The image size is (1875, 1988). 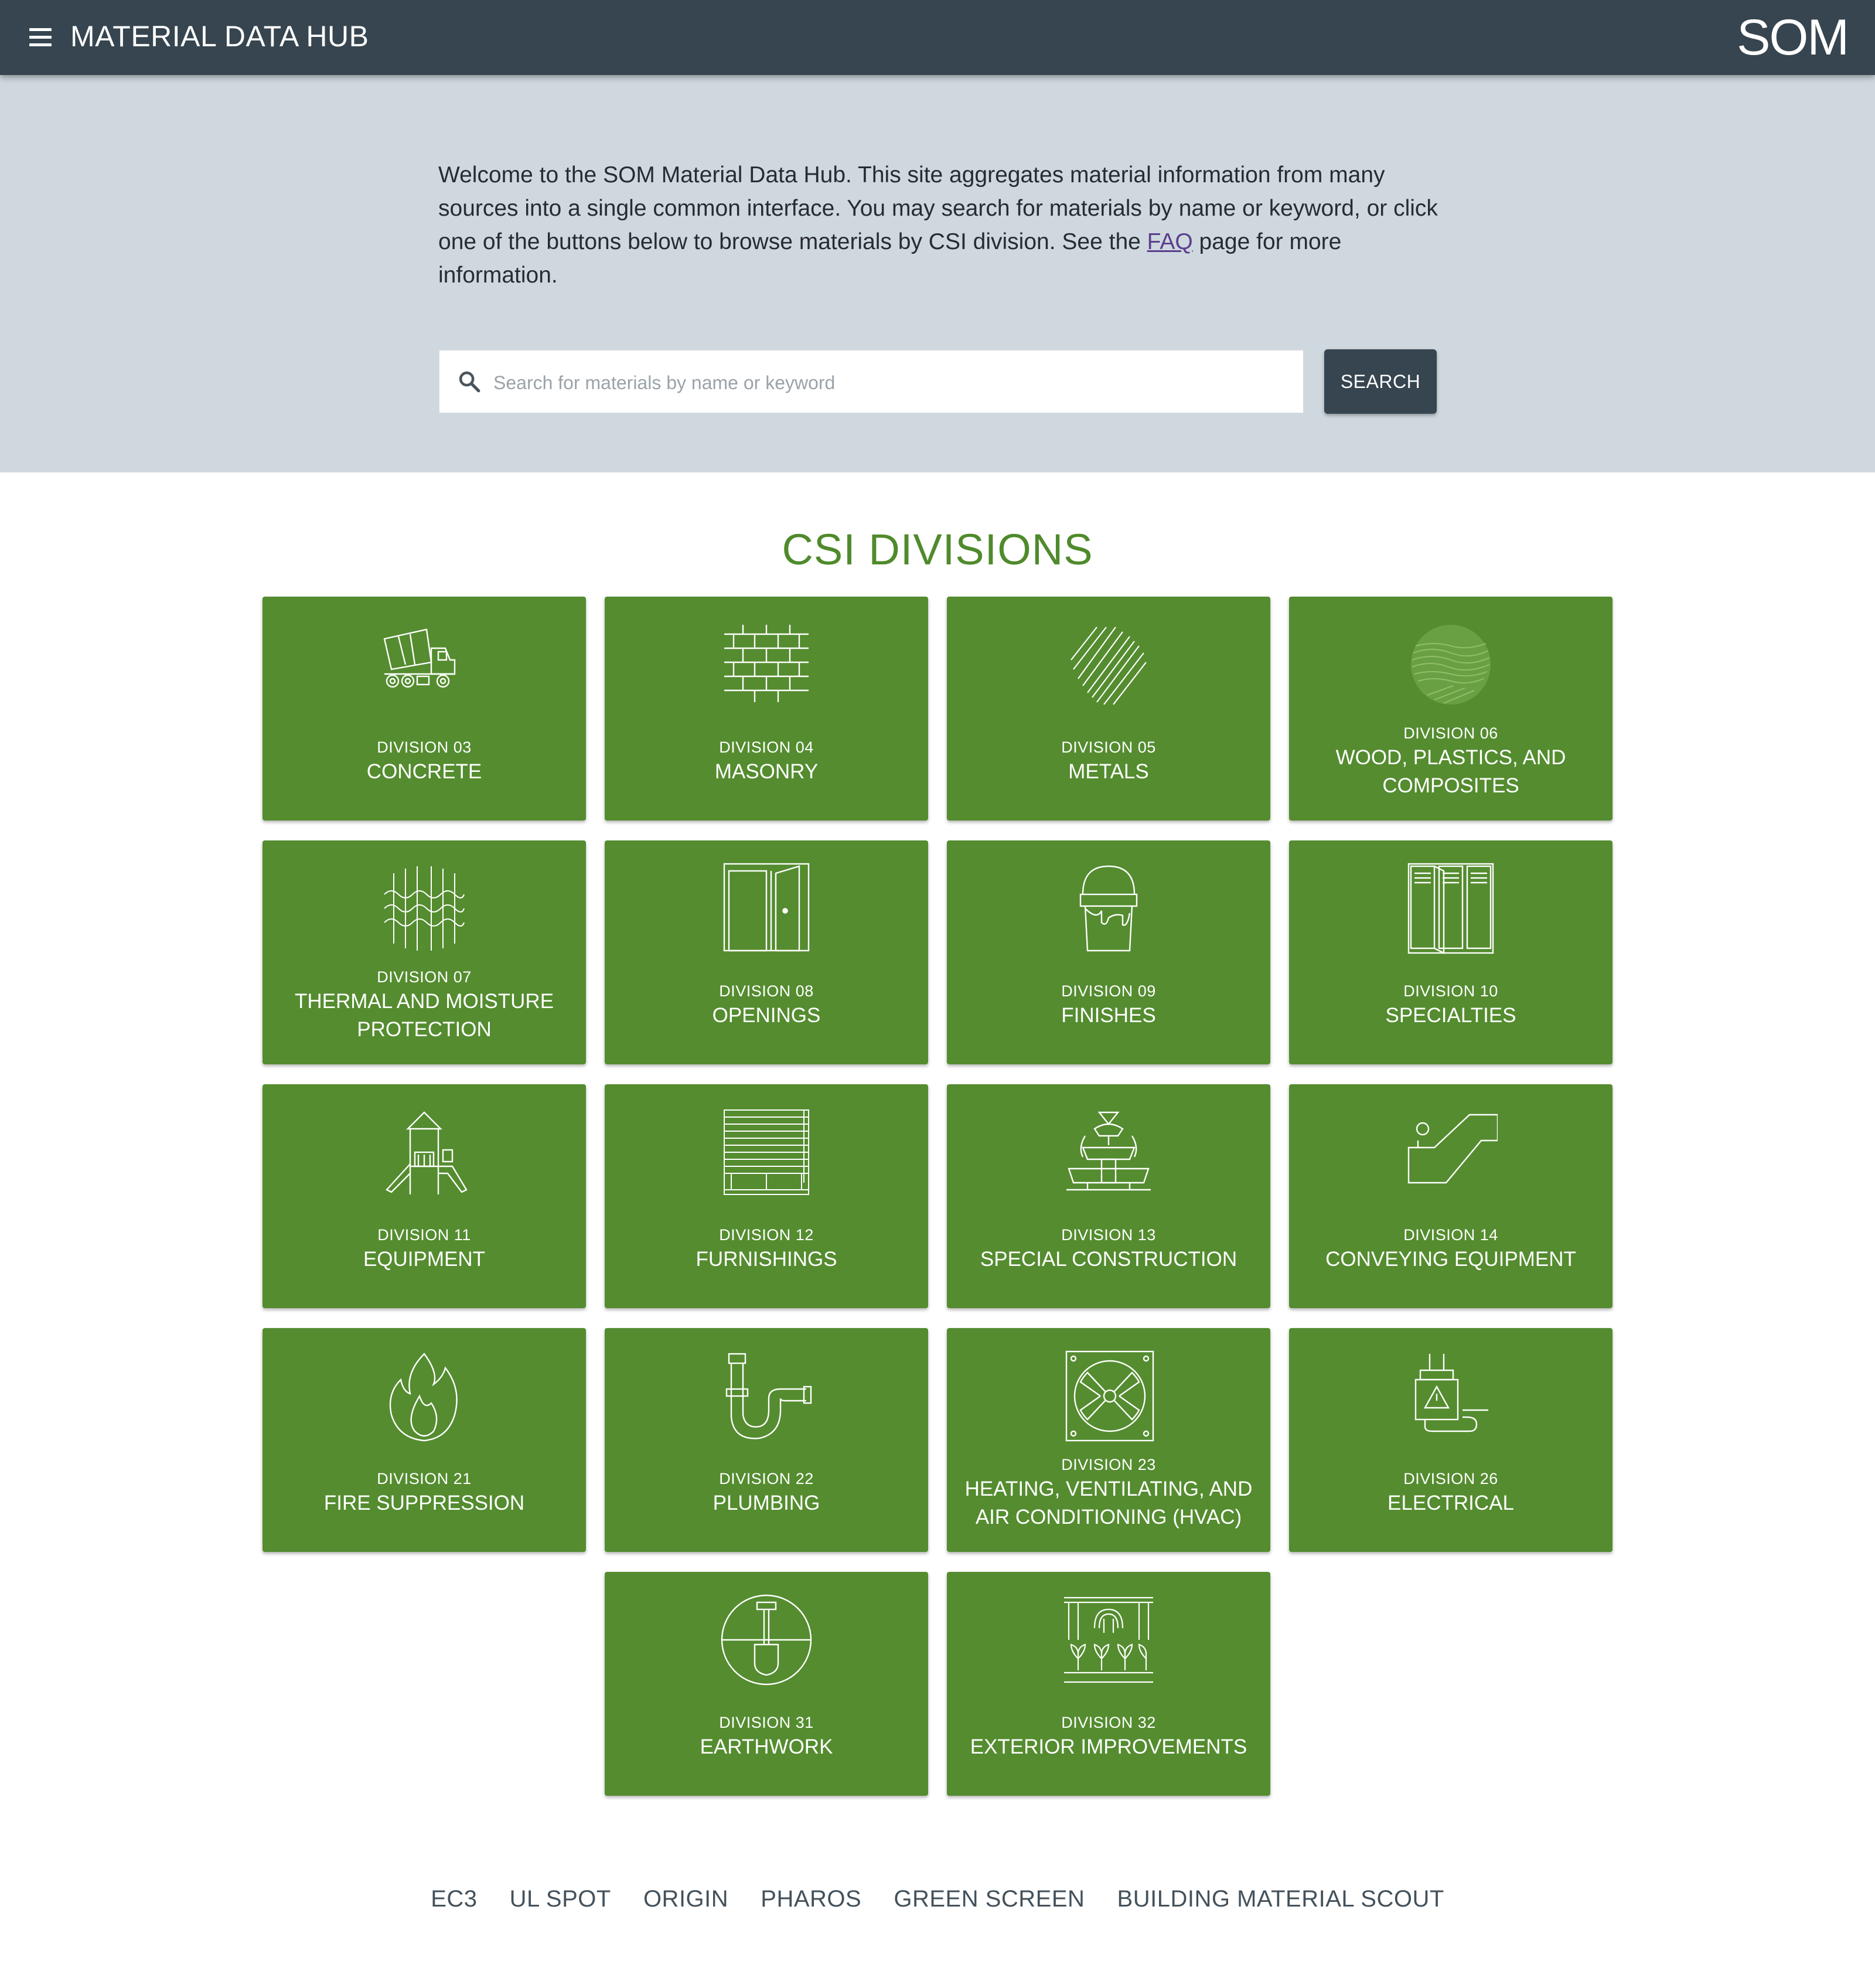 What do you see at coordinates (766, 1503) in the screenshot?
I see `division-name: PLUMBING` at bounding box center [766, 1503].